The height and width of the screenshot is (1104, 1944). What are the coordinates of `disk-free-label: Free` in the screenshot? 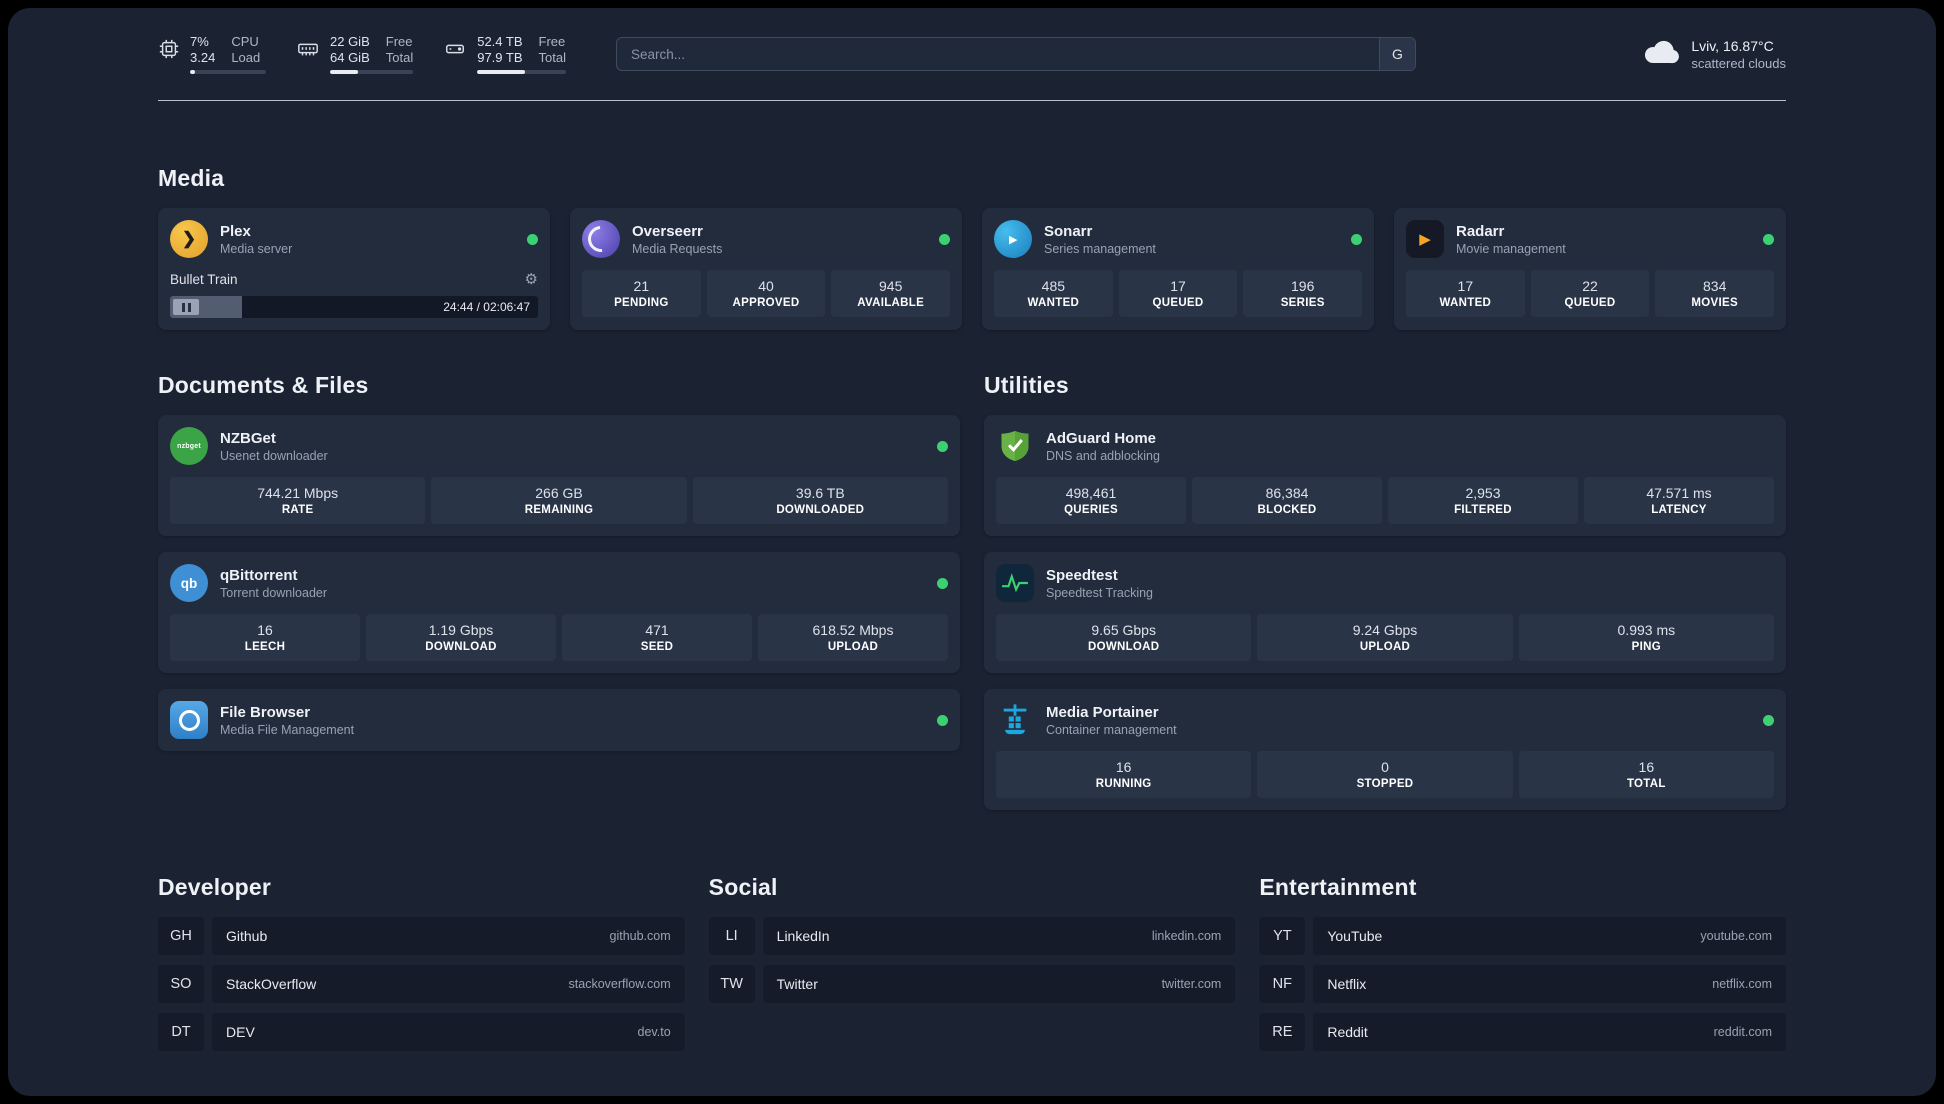 It's located at (552, 41).